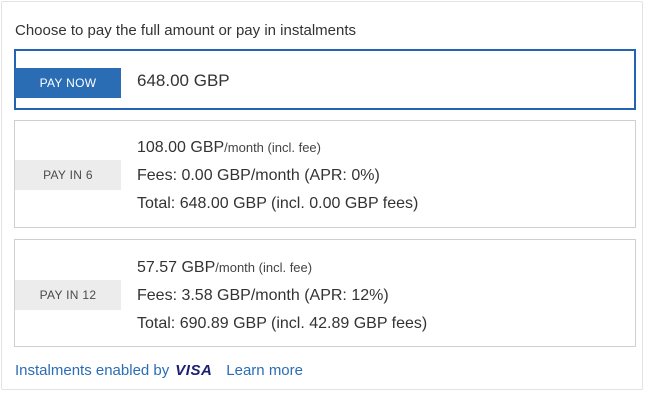  What do you see at coordinates (263, 295) in the screenshot?
I see `pay-in-12-fees: Fees: 3.58 GBP/month (APR: 12%)` at bounding box center [263, 295].